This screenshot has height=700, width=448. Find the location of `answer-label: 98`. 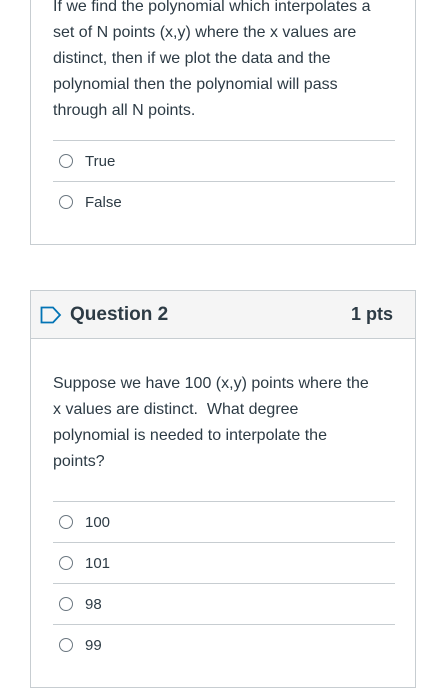

answer-label: 98 is located at coordinates (93, 604).